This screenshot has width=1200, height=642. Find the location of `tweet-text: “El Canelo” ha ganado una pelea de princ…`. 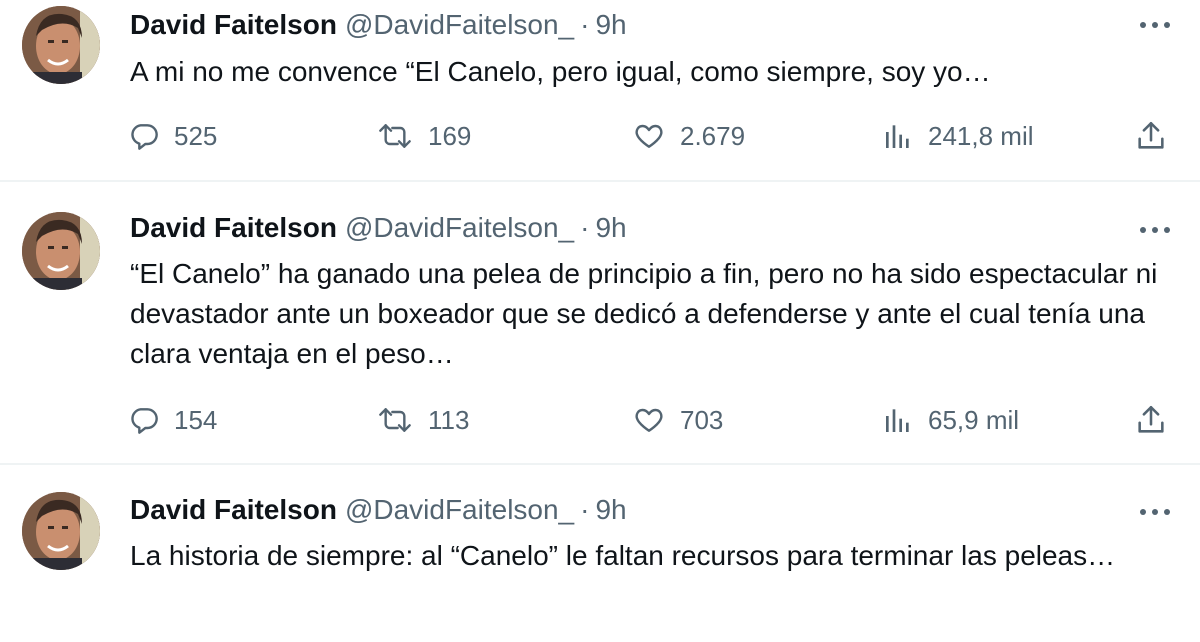

tweet-text: “El Canelo” ha ganado una pelea de princ… is located at coordinates (644, 313).